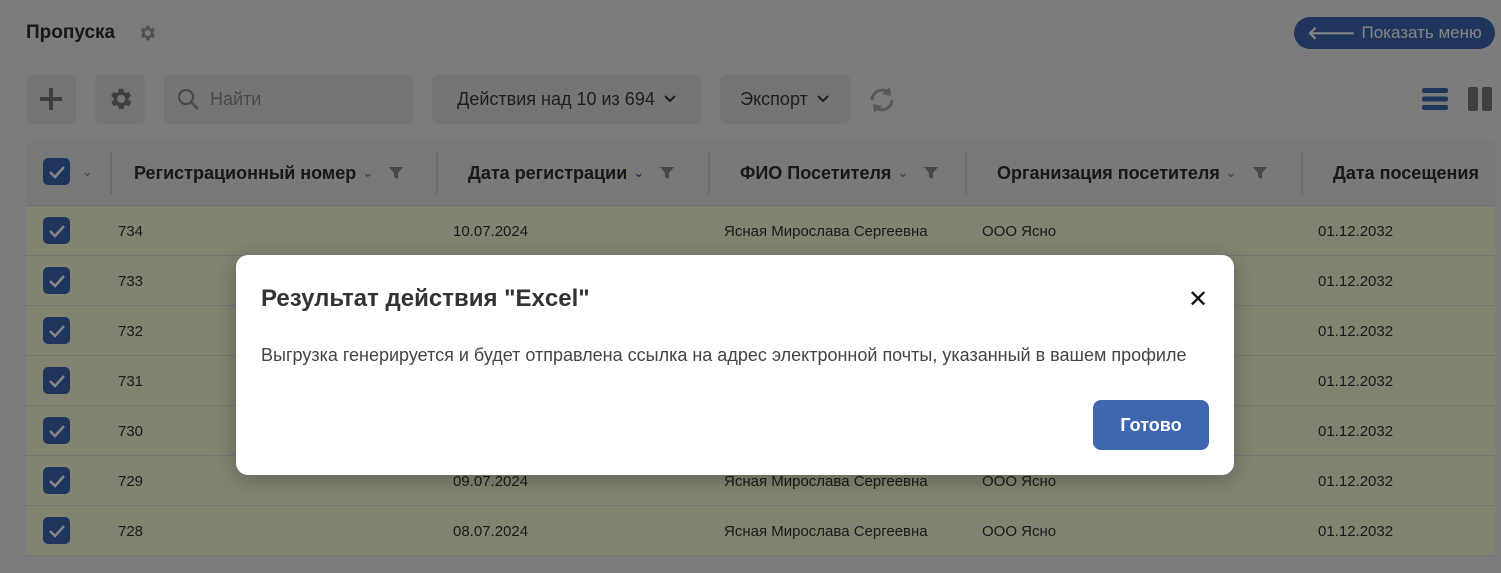 This screenshot has height=573, width=1501. Describe the element at coordinates (1198, 299) in the screenshot. I see `close-icon: ✕` at that location.